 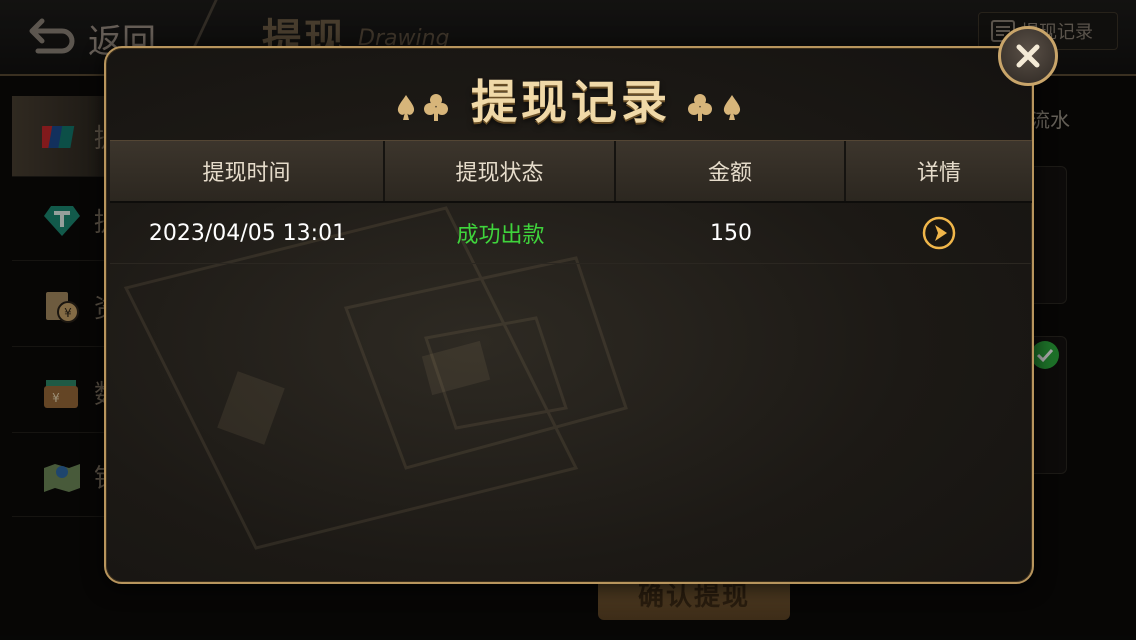 I want to click on close-button, so click(x=1028, y=56).